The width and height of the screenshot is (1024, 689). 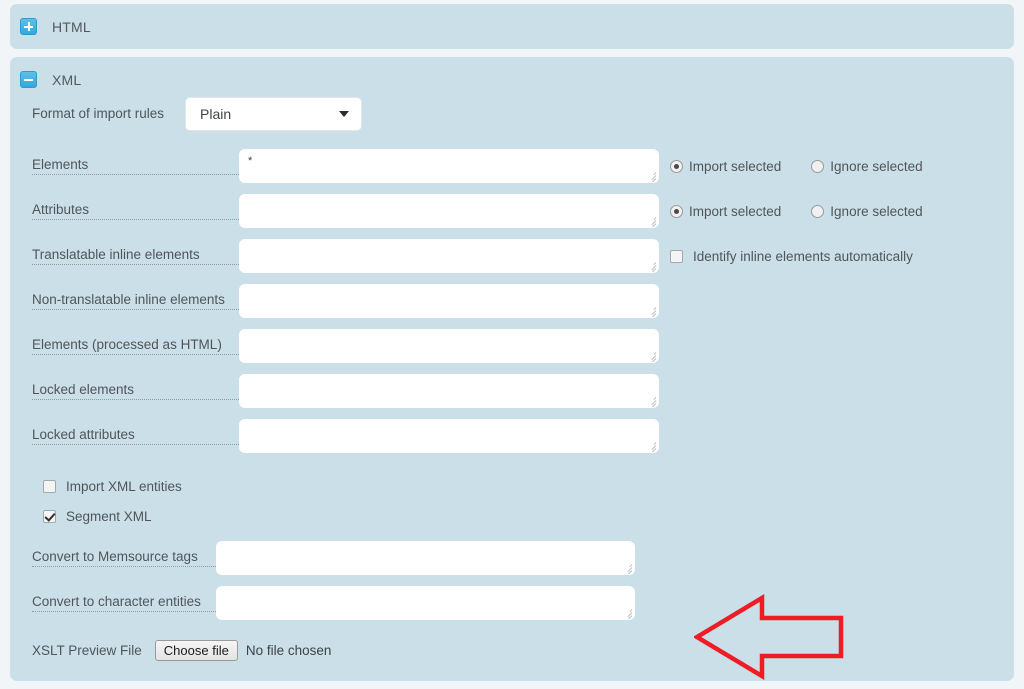 What do you see at coordinates (288, 650) in the screenshot?
I see `file-chosen-status: No file chosen` at bounding box center [288, 650].